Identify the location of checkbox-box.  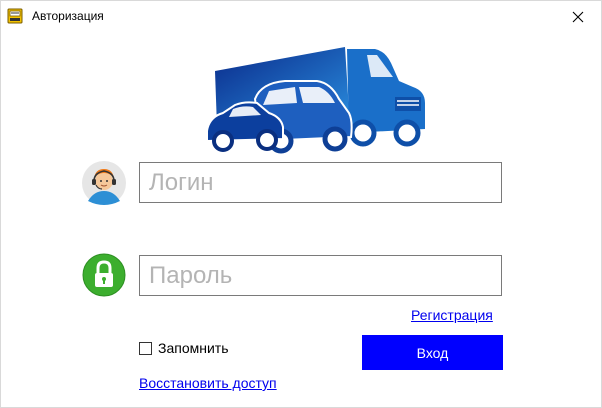
(145, 348).